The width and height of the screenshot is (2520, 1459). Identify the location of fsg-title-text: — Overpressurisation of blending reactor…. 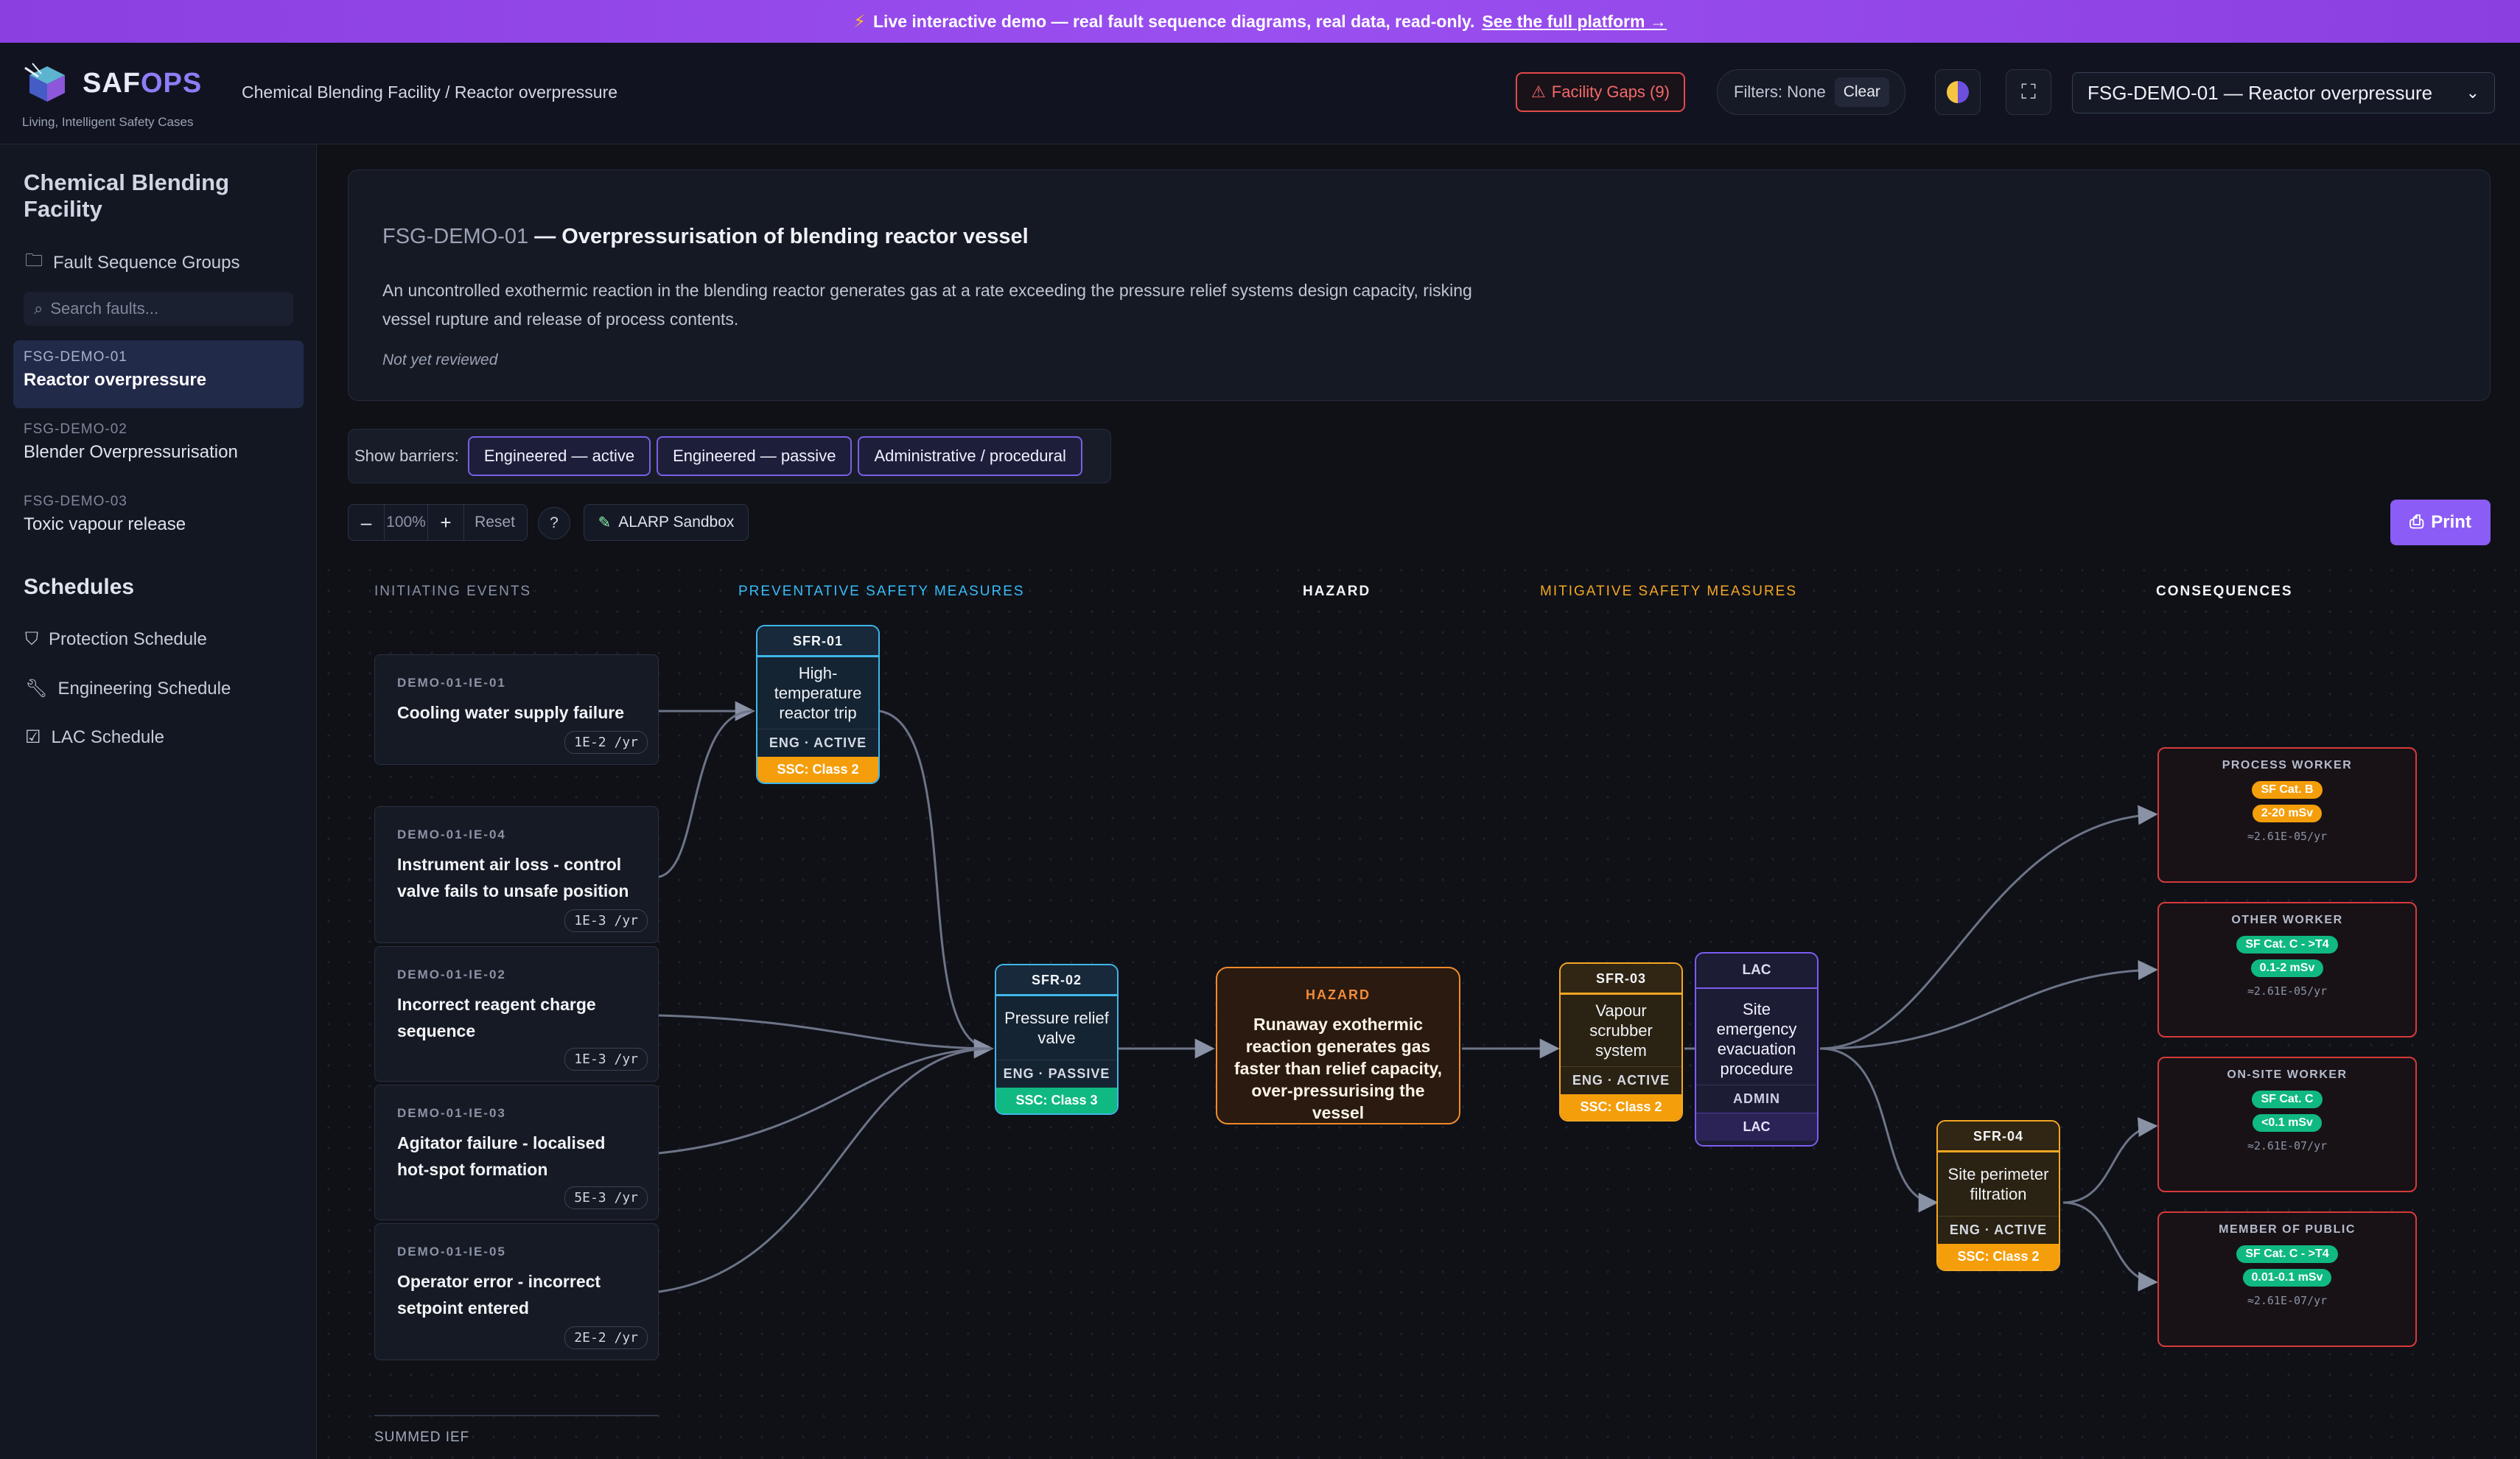
(779, 236).